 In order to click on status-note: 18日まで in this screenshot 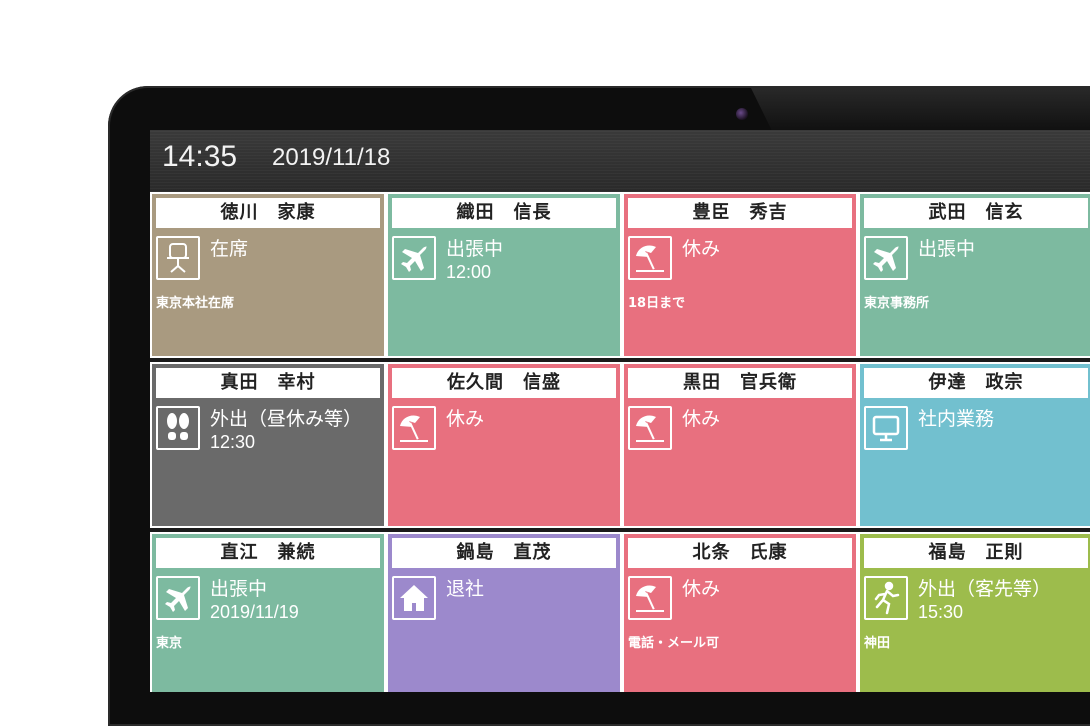, I will do `click(657, 303)`.